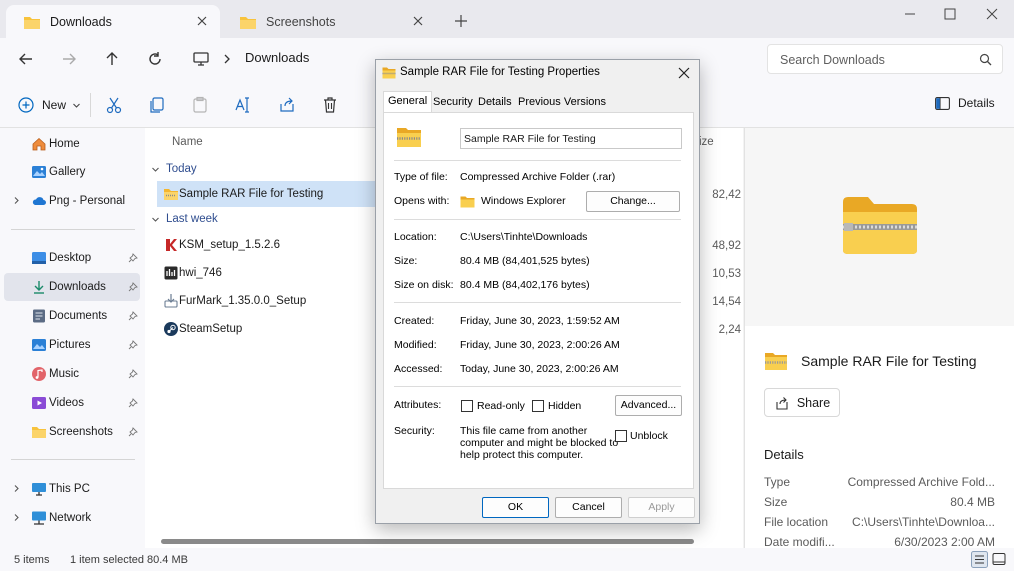  What do you see at coordinates (271, 194) in the screenshot?
I see `file-row-sample-rar: Sample RAR File for Testing` at bounding box center [271, 194].